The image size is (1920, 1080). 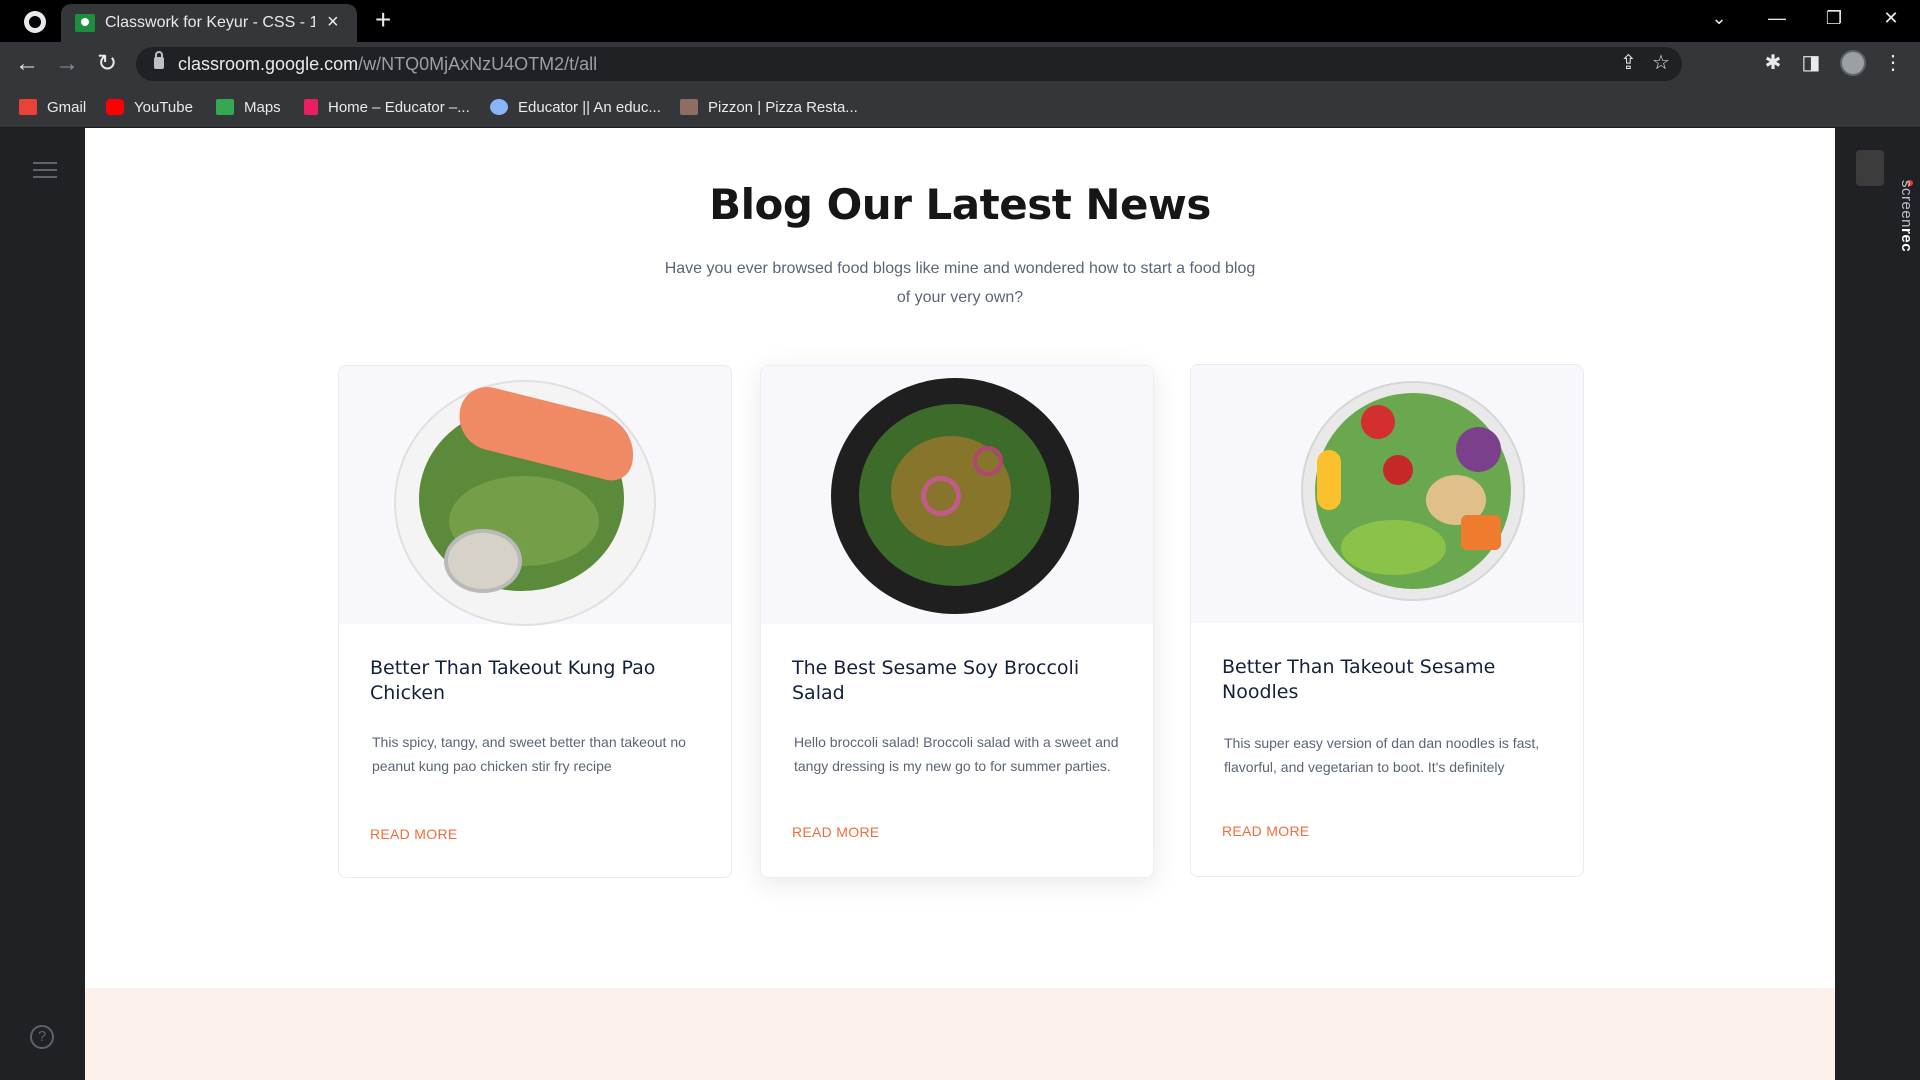 What do you see at coordinates (1773, 63) in the screenshot?
I see `extensions-puzzle-icon: ✱` at bounding box center [1773, 63].